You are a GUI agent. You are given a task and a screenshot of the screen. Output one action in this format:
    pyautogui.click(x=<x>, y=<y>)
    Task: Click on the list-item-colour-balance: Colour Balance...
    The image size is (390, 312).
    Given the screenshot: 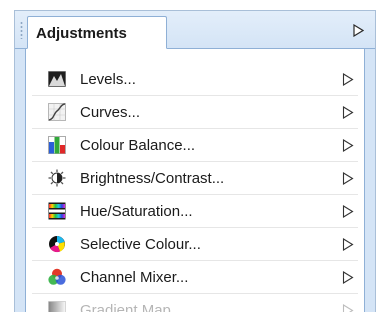 What is the action you would take?
    pyautogui.click(x=195, y=145)
    